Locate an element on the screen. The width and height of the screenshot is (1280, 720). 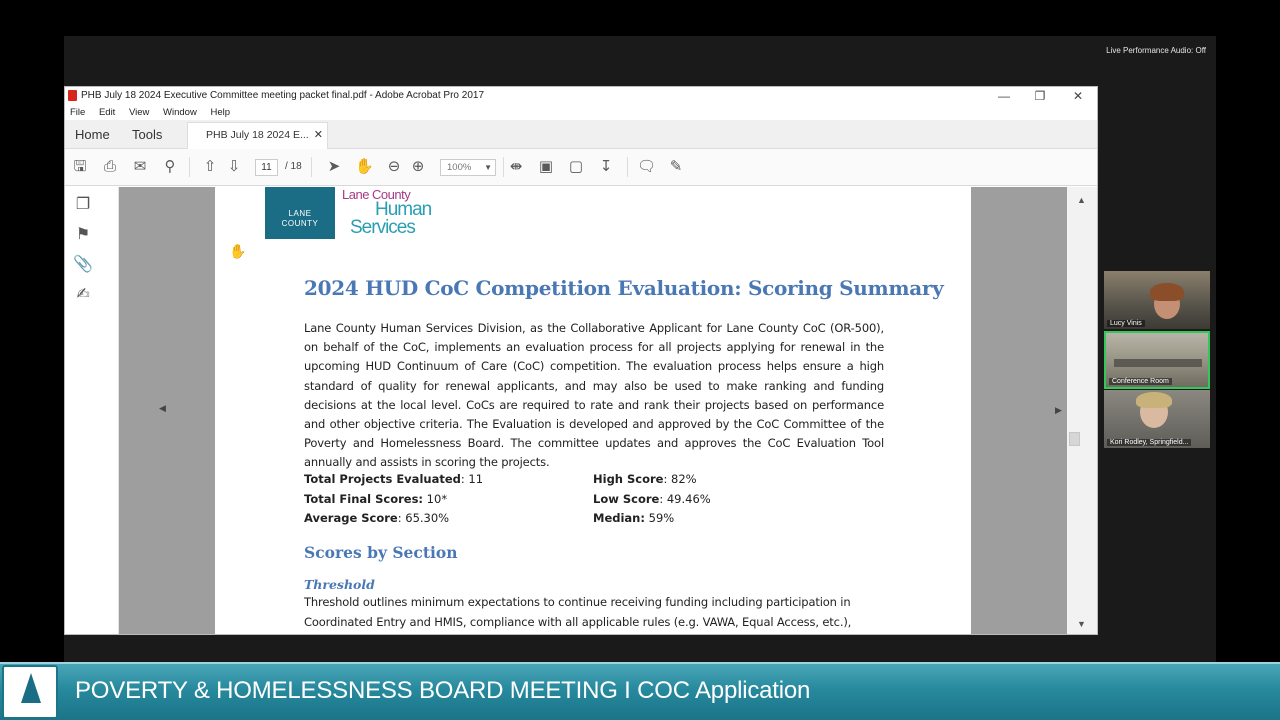
vertical-scrollbar: ▲ ▶ ▼ is located at coordinates (1076, 410).